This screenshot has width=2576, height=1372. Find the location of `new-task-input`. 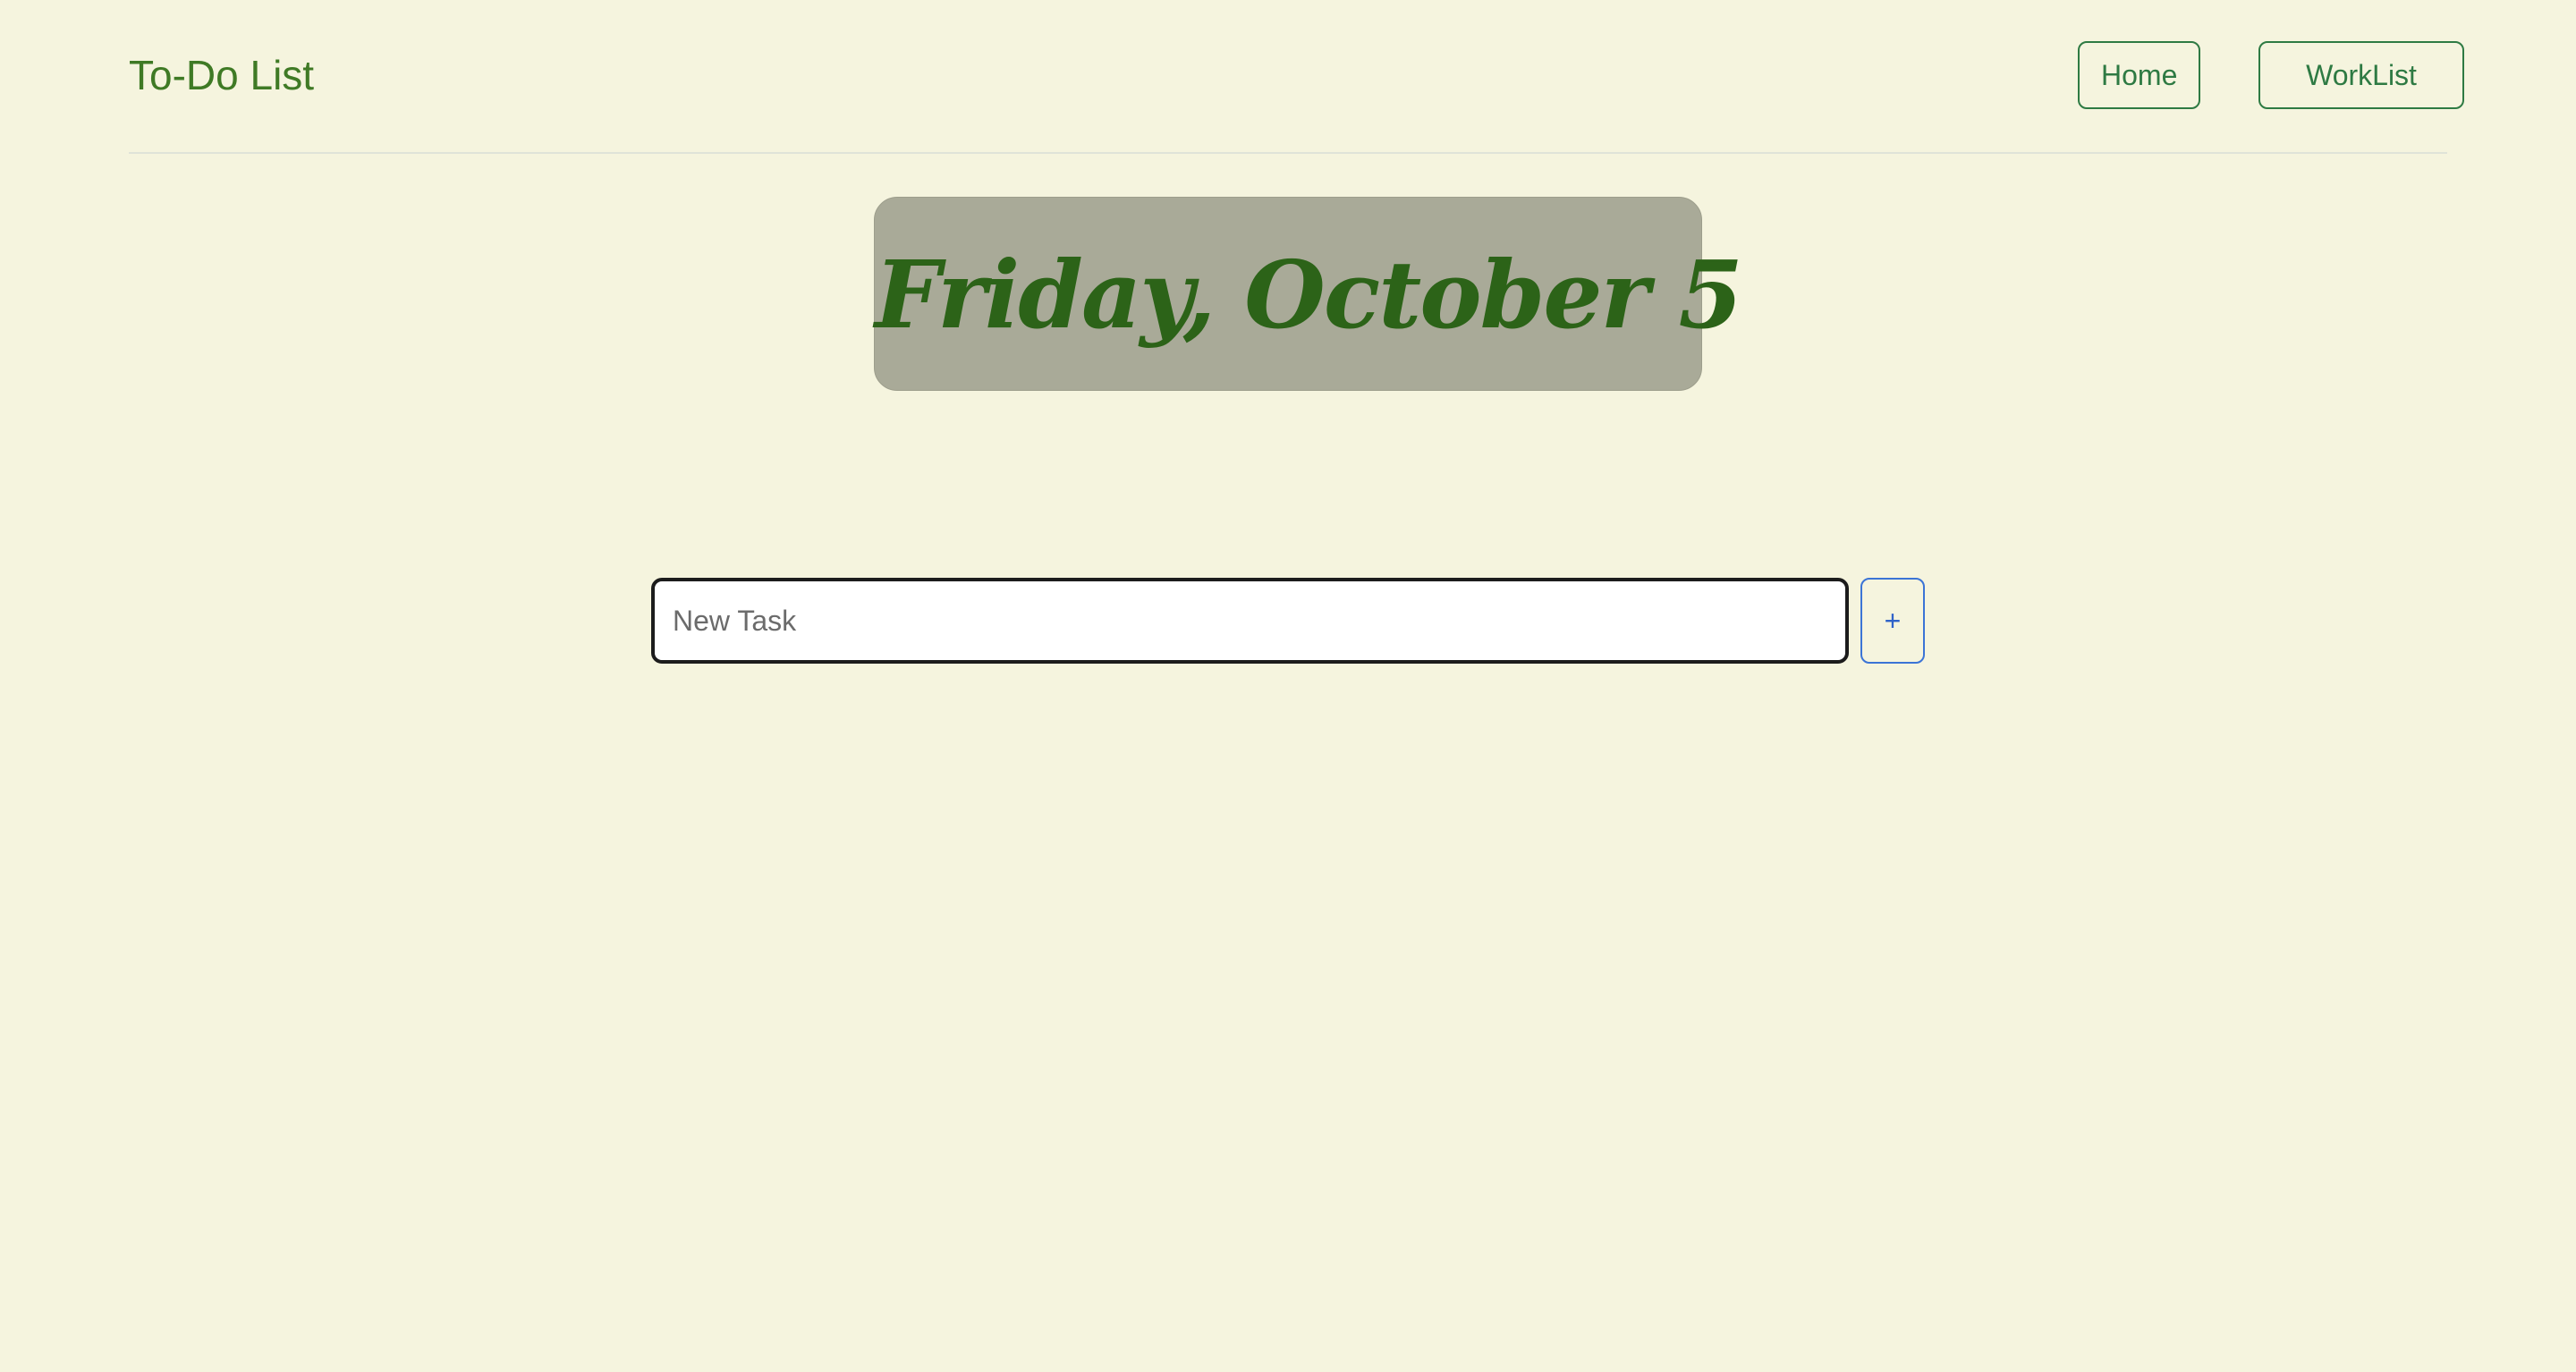

new-task-input is located at coordinates (1250, 621).